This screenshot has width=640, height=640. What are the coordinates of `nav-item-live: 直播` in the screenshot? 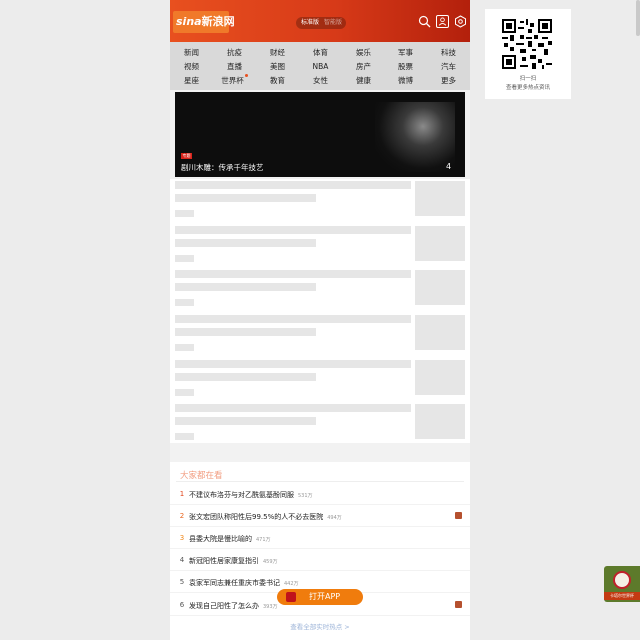 It's located at (234, 67).